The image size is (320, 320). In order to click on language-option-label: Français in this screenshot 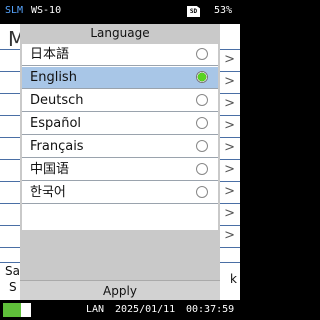, I will do `click(57, 146)`.